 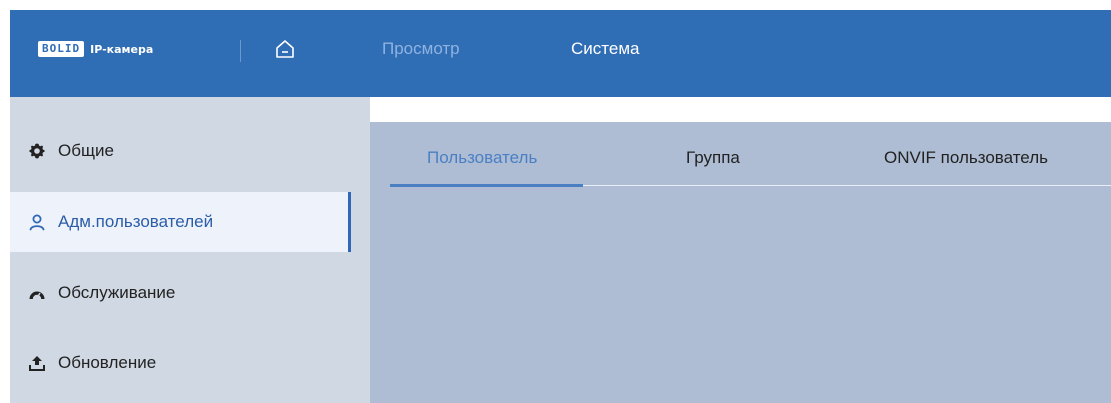 I want to click on active-tab-indicator, so click(x=486, y=185).